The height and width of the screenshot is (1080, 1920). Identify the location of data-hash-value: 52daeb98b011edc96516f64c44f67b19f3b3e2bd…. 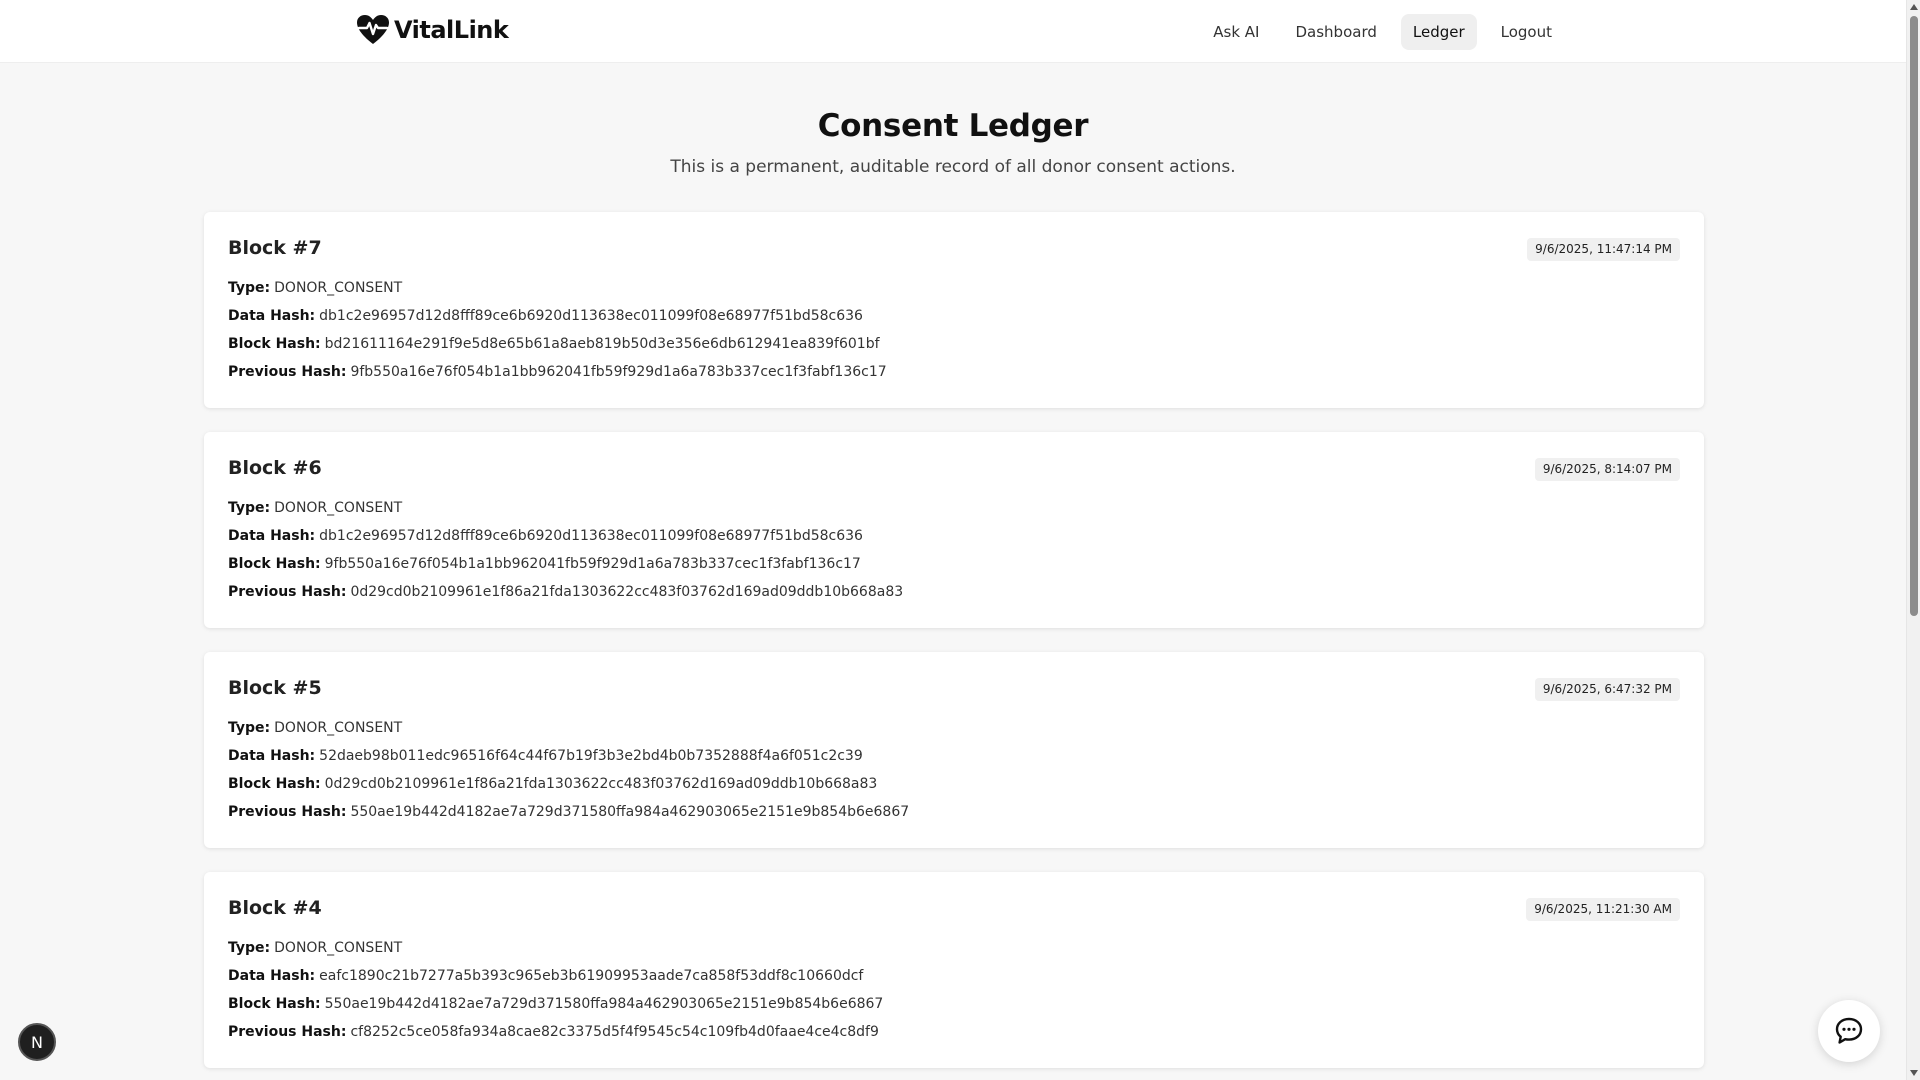
(591, 756).